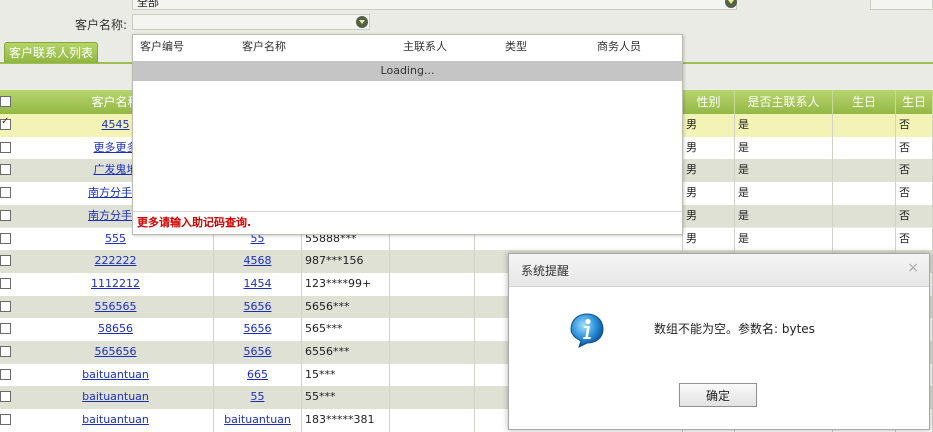 This screenshot has height=432, width=933. Describe the element at coordinates (346, 261) in the screenshot. I see `phone-cell: 987***156` at that location.